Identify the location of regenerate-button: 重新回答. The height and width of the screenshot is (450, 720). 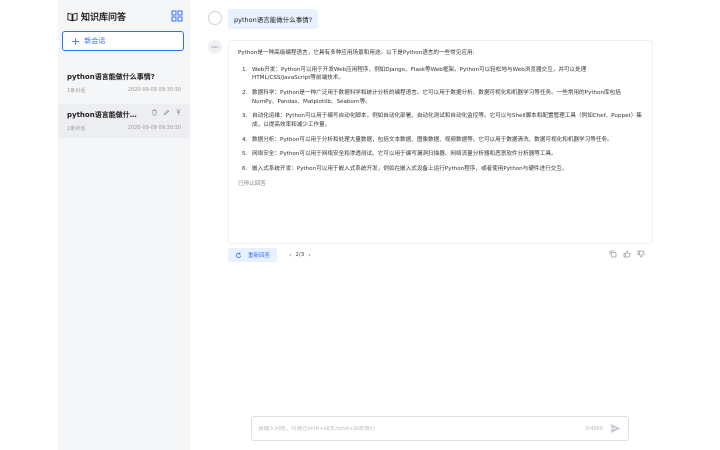
(253, 255).